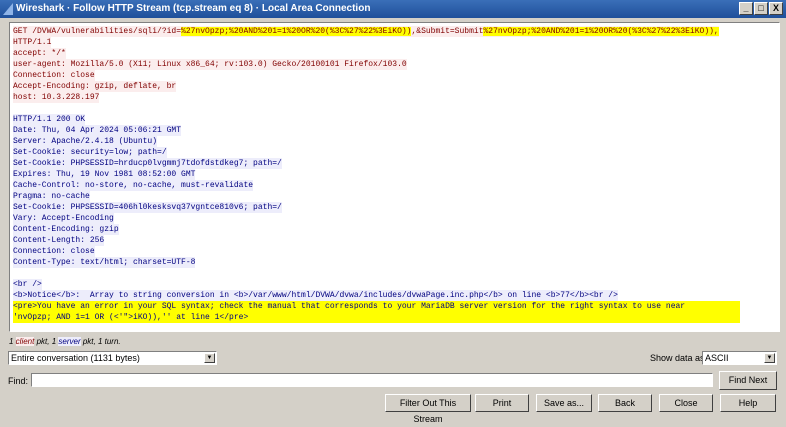  I want to click on server-label: server, so click(69, 341).